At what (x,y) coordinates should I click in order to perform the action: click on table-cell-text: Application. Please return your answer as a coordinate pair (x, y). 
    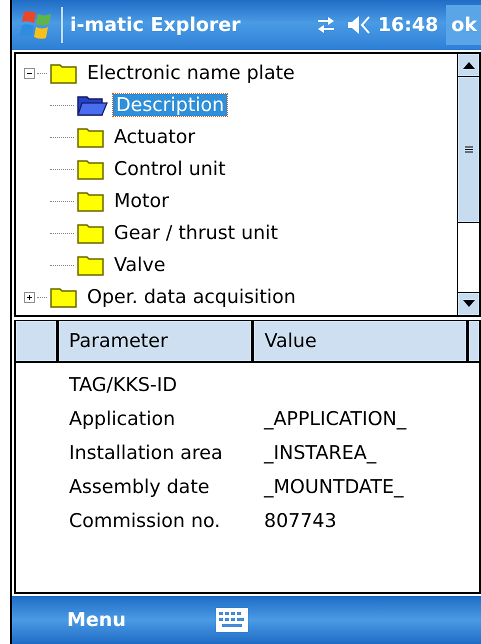
    Looking at the image, I should click on (122, 419).